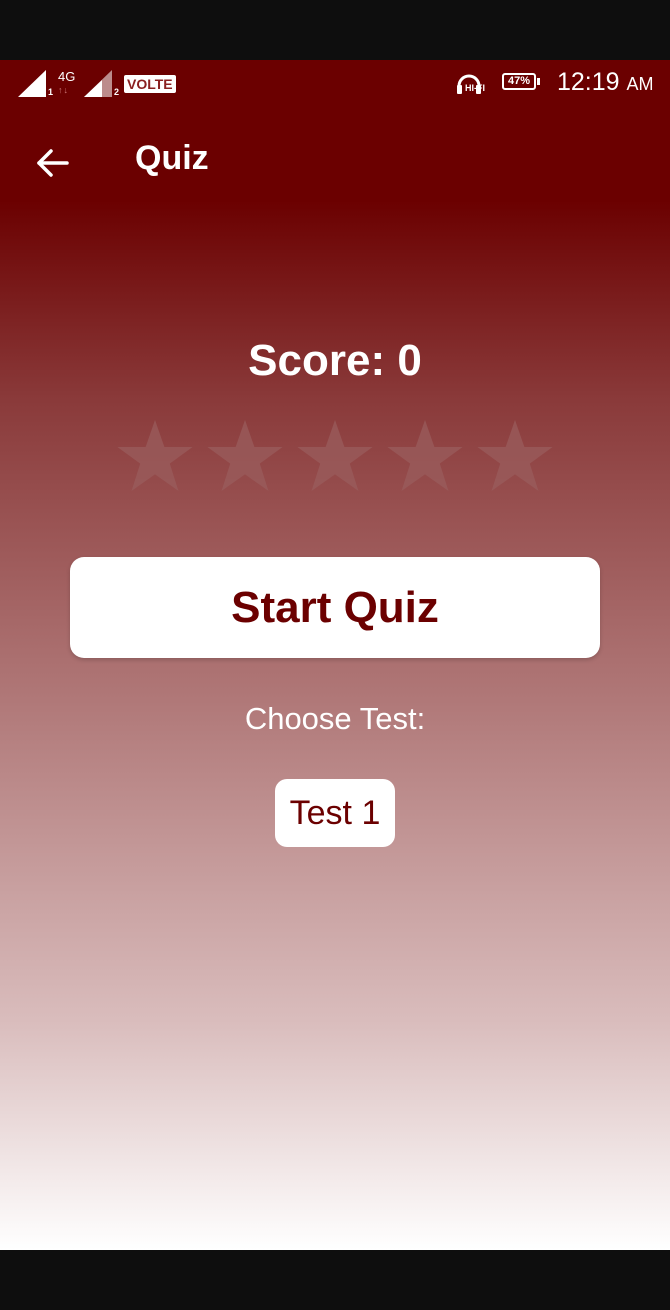 Image resolution: width=670 pixels, height=1310 pixels. Describe the element at coordinates (335, 30) in the screenshot. I see `top-bezel` at that location.